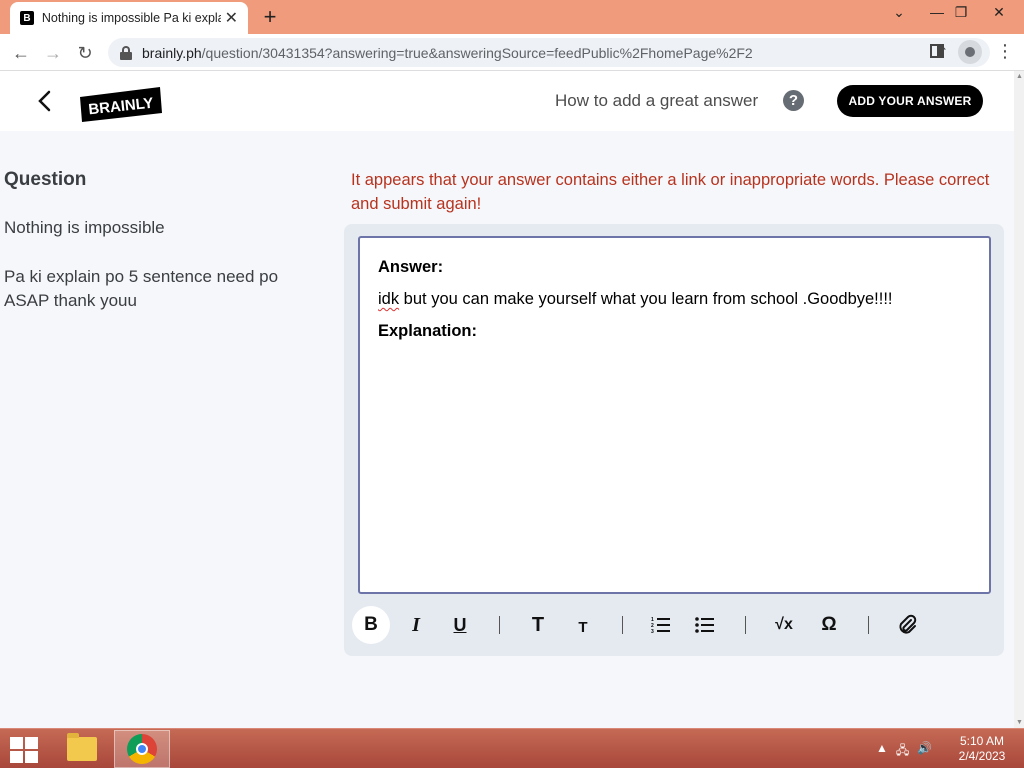 The width and height of the screenshot is (1024, 768). I want to click on math-button: √x, so click(784, 625).